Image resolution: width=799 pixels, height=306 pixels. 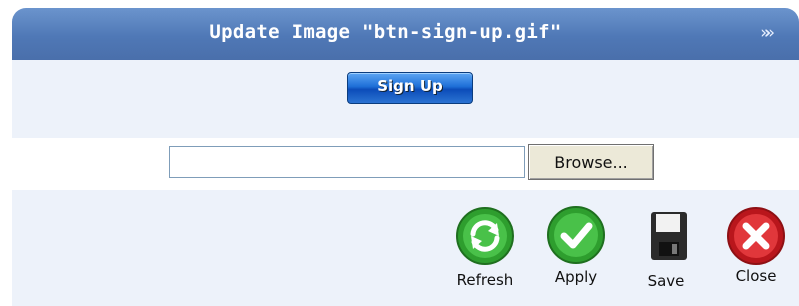 I want to click on apply-button: Apply, so click(x=576, y=255).